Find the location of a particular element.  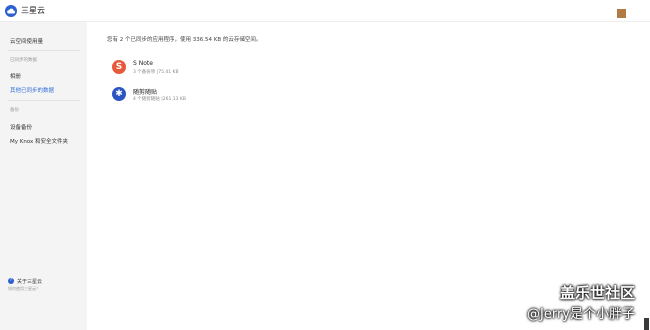

sidebar-item-album: 相册 is located at coordinates (15, 76).